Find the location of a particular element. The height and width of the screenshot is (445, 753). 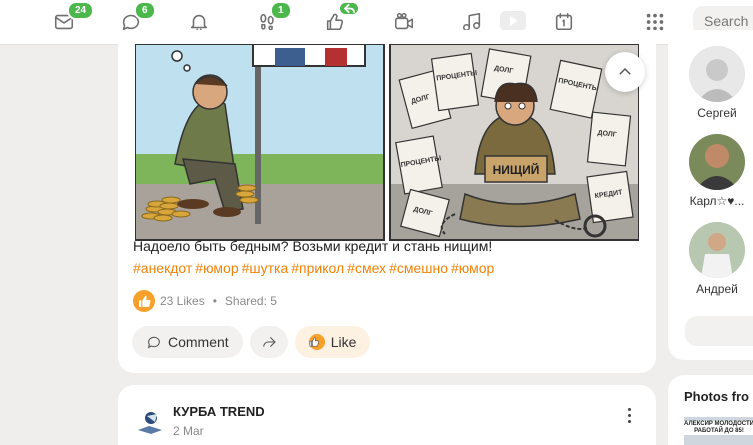

messages-icon: 24 is located at coordinates (73, 18).